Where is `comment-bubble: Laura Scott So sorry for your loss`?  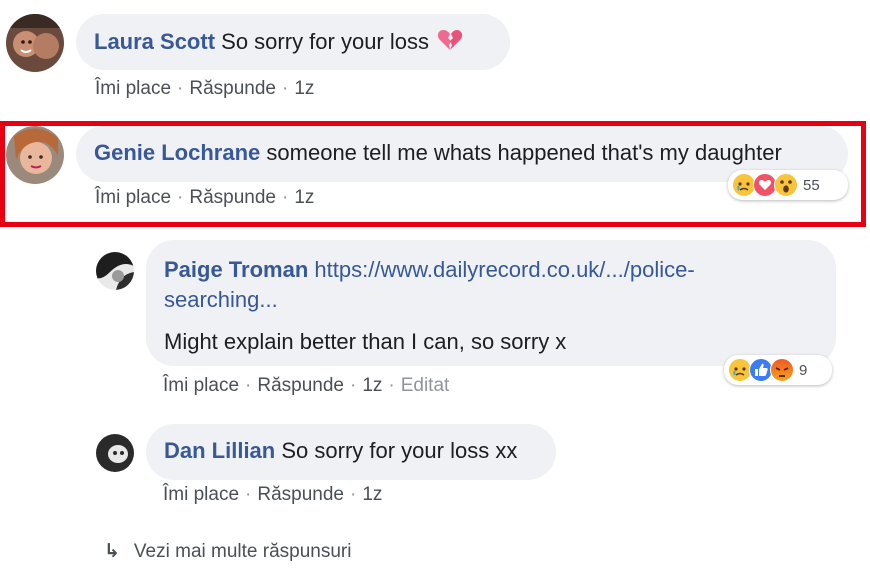
comment-bubble: Laura Scott So sorry for your loss is located at coordinates (293, 42).